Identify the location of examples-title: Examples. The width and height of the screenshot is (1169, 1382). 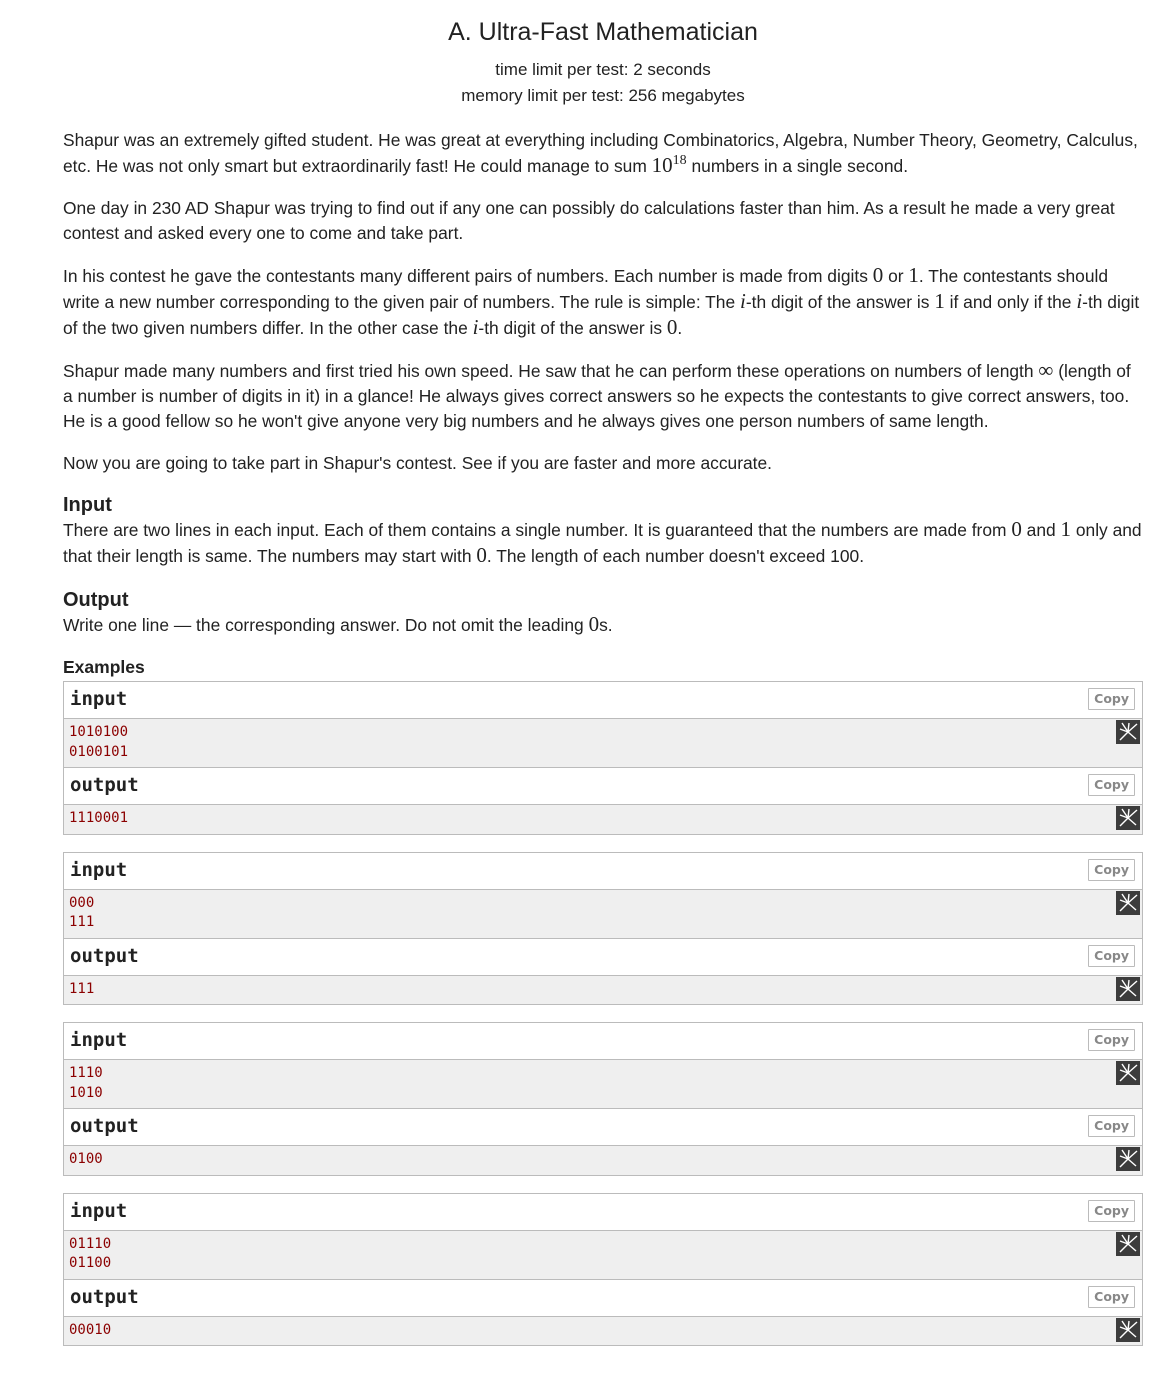
(104, 667).